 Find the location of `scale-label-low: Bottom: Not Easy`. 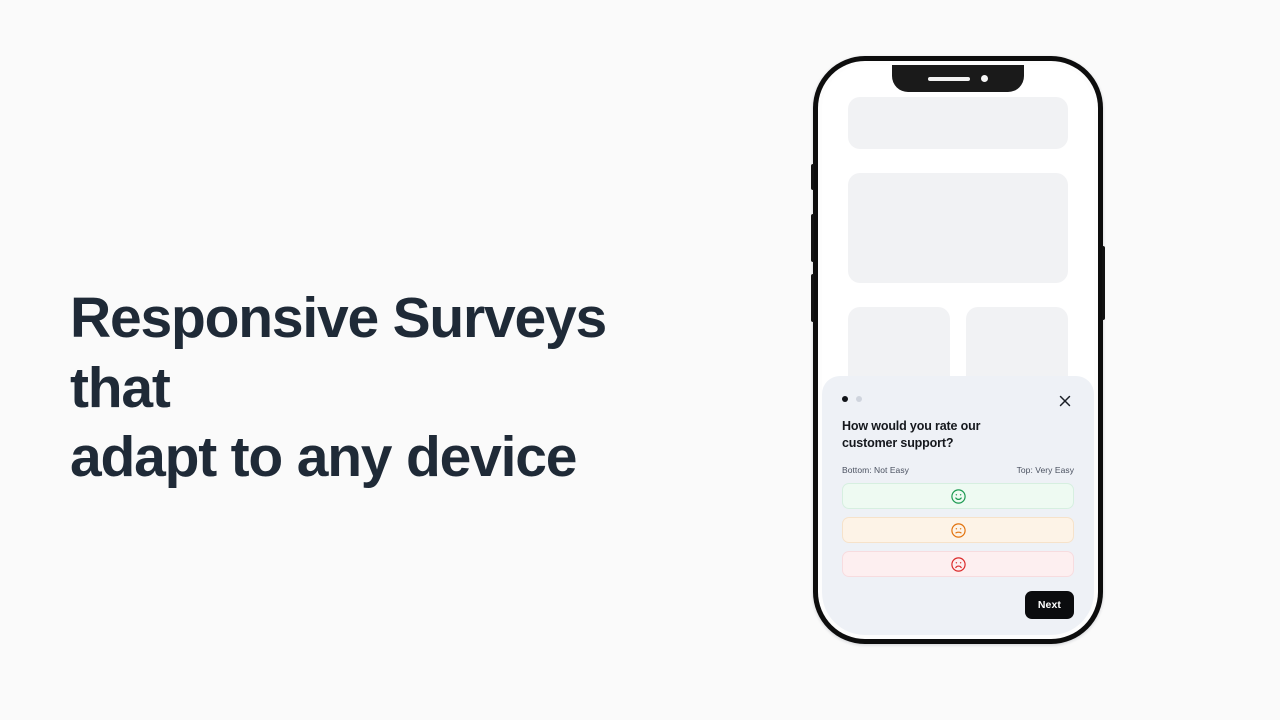

scale-label-low: Bottom: Not Easy is located at coordinates (875, 470).